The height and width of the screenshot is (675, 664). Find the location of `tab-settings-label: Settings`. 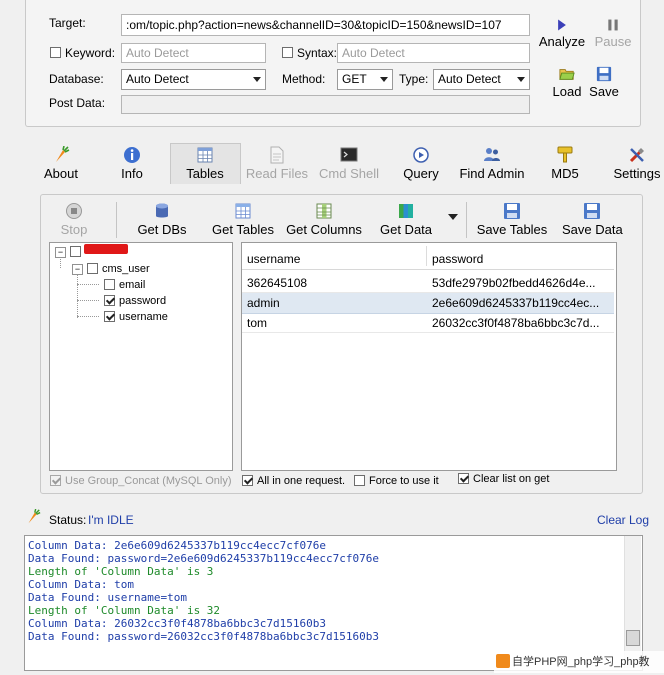

tab-settings-label: Settings is located at coordinates (637, 173).